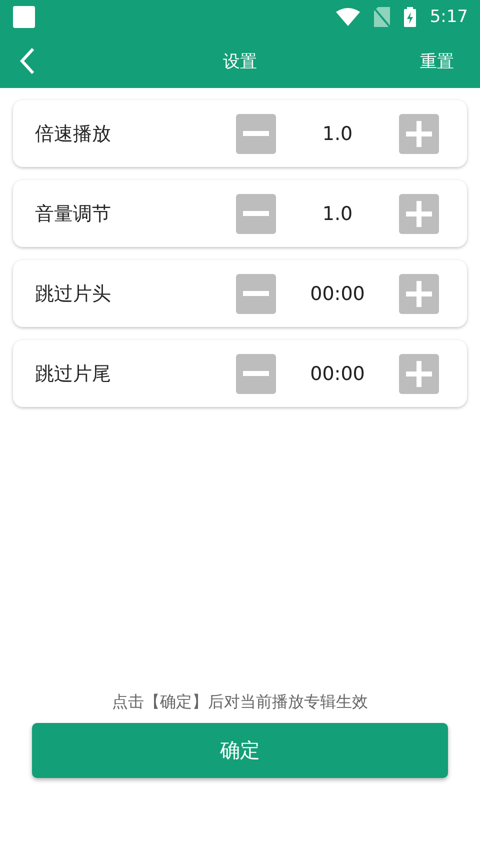 Image resolution: width=480 pixels, height=853 pixels. Describe the element at coordinates (240, 702) in the screenshot. I see `hint-text: 点击【确定】后对当前播放专辑生效` at that location.